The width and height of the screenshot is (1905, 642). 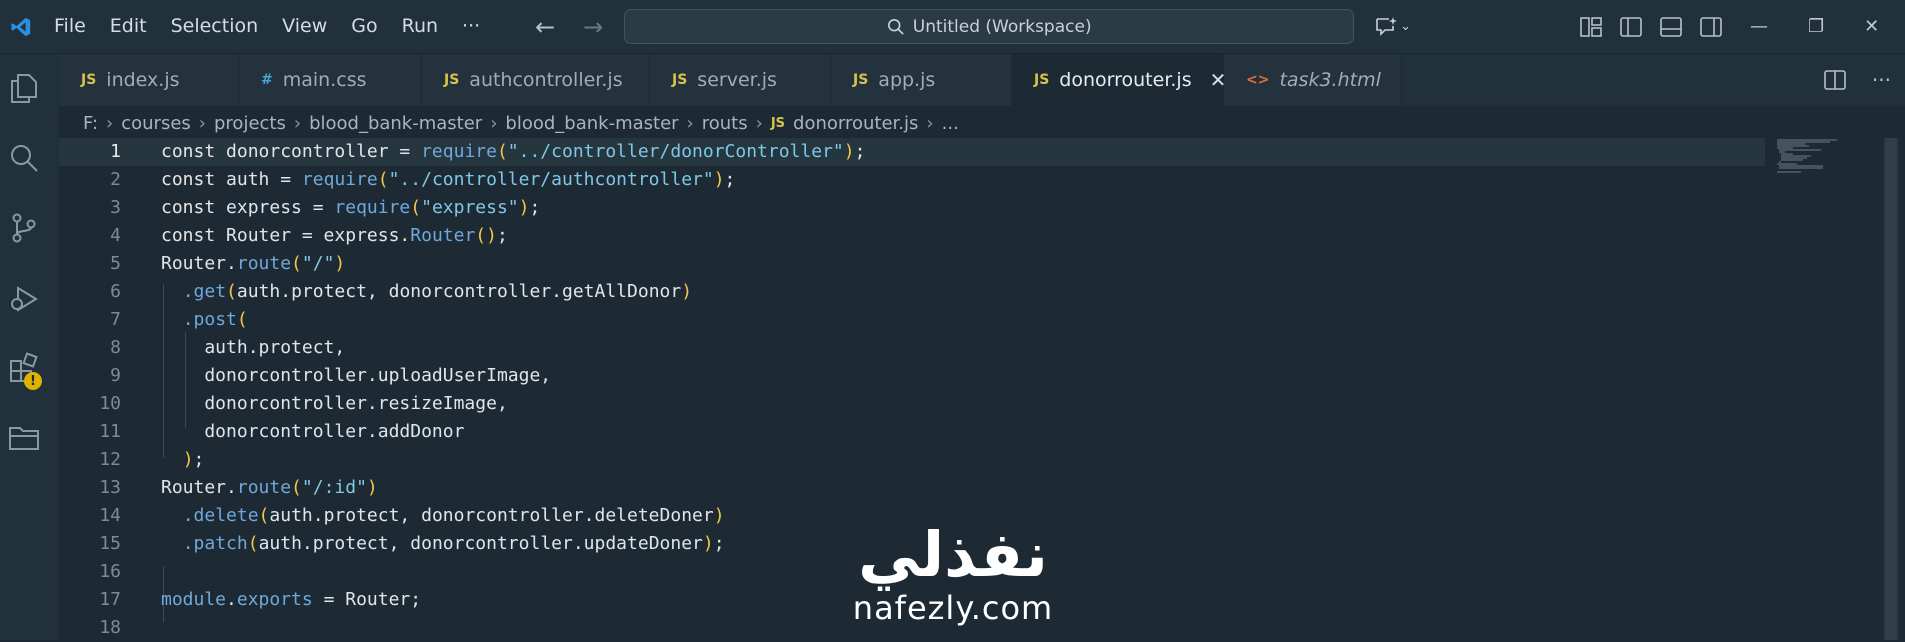 What do you see at coordinates (1759, 26) in the screenshot?
I see `minimize-icon: —` at bounding box center [1759, 26].